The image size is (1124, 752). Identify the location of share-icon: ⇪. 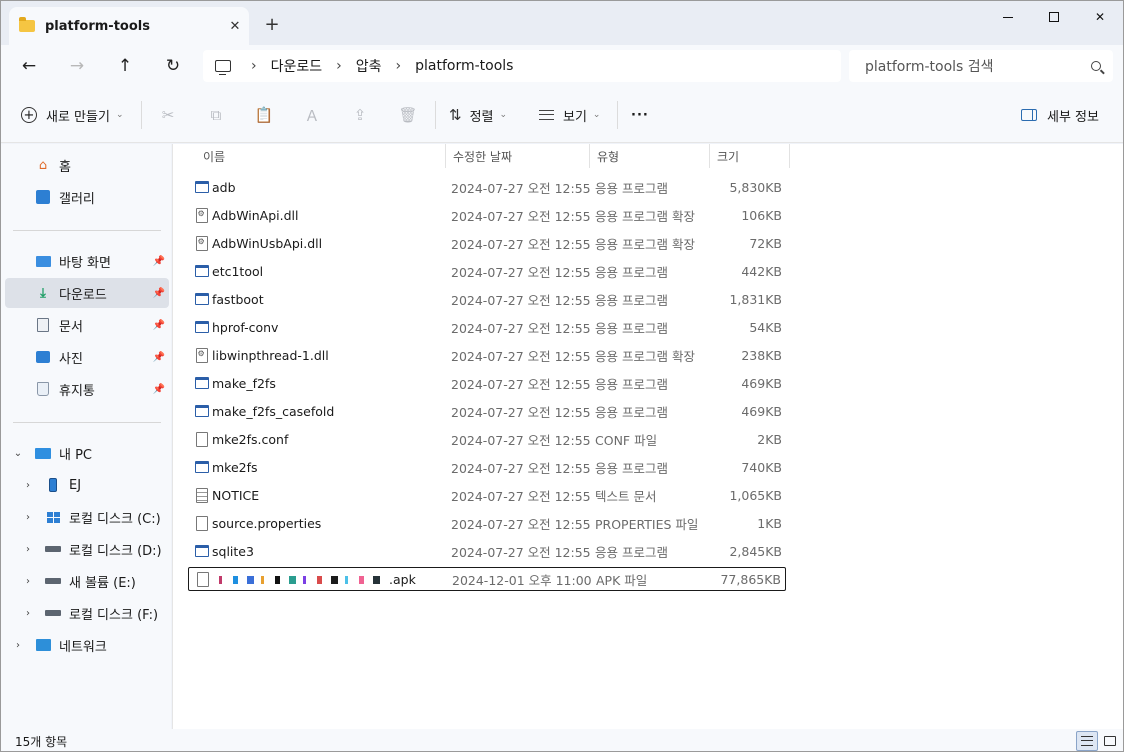
(360, 115).